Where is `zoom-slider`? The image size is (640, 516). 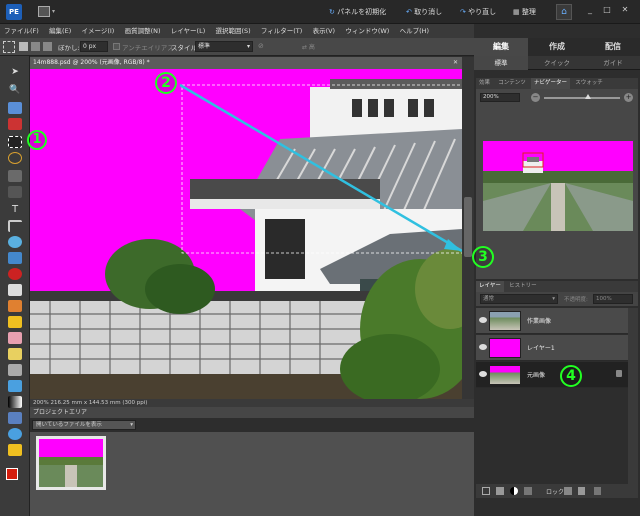 zoom-slider is located at coordinates (582, 98).